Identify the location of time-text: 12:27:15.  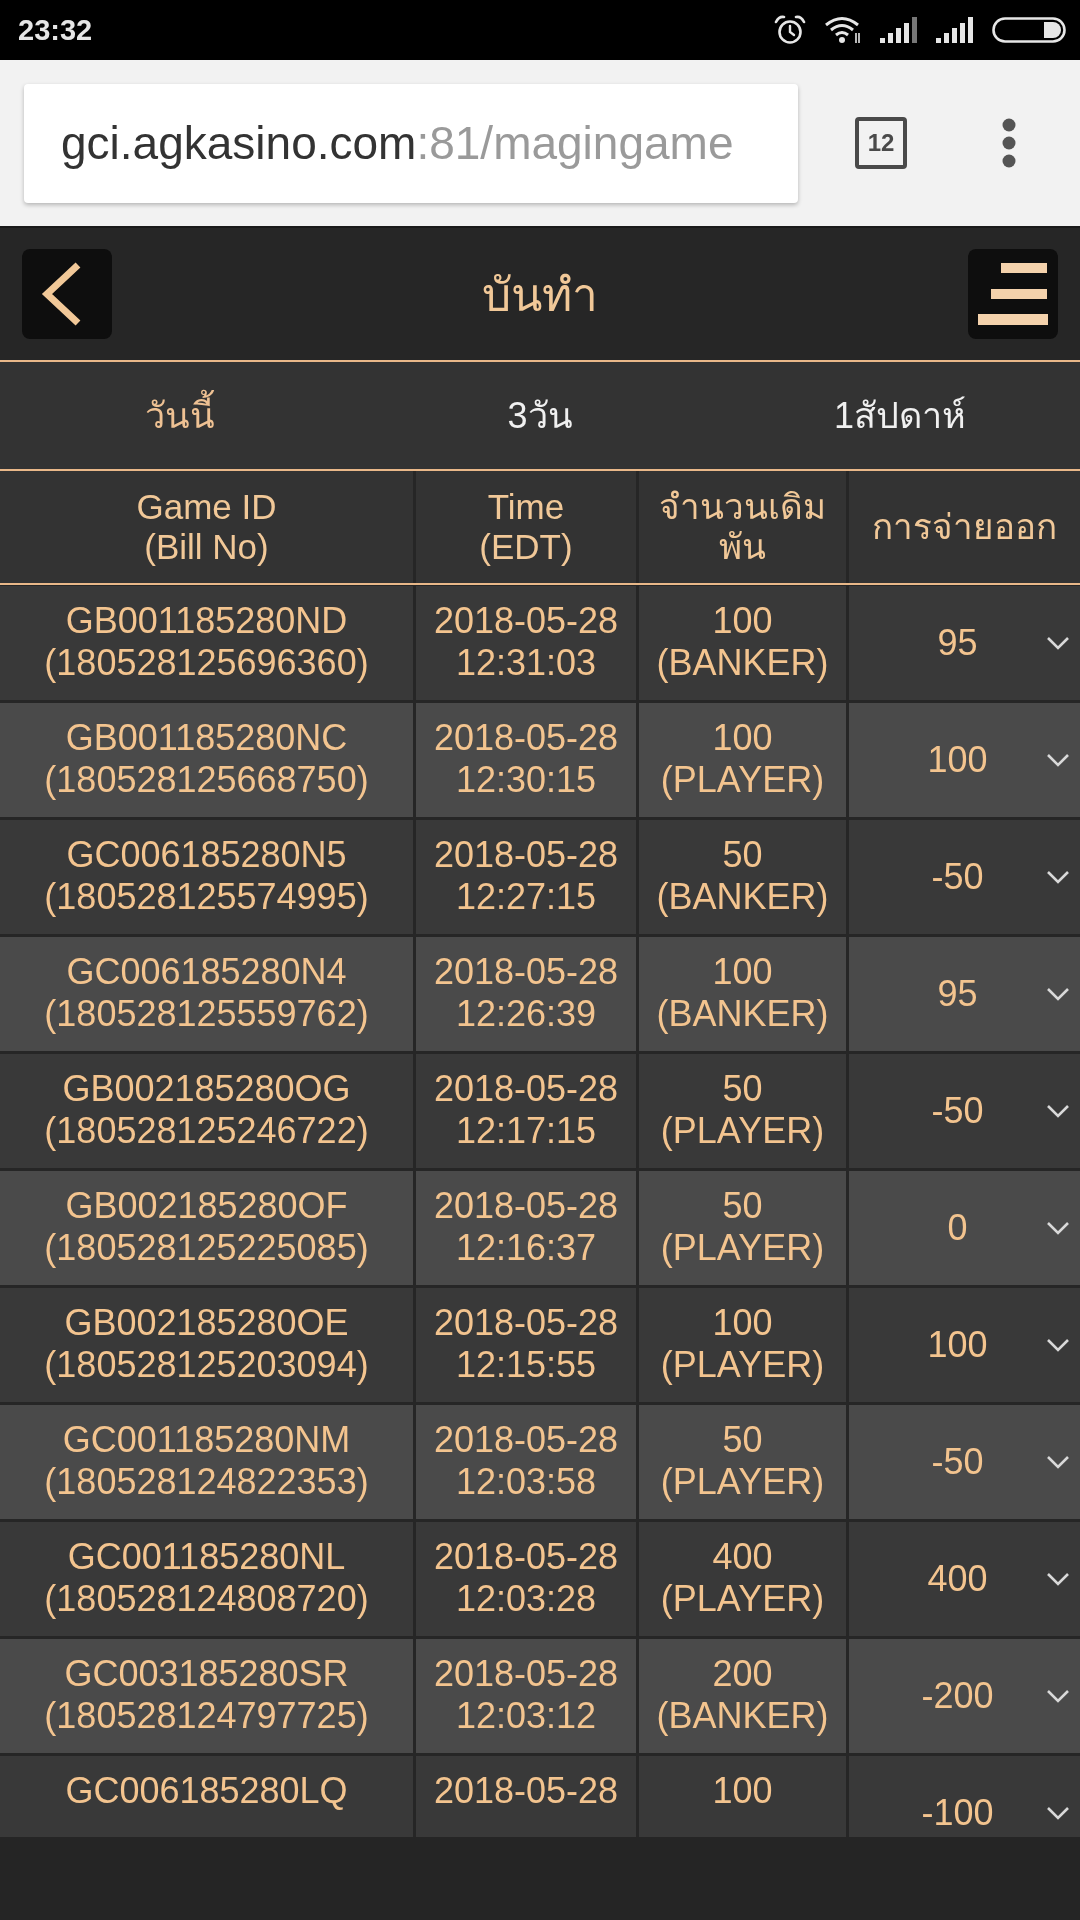
(526, 897).